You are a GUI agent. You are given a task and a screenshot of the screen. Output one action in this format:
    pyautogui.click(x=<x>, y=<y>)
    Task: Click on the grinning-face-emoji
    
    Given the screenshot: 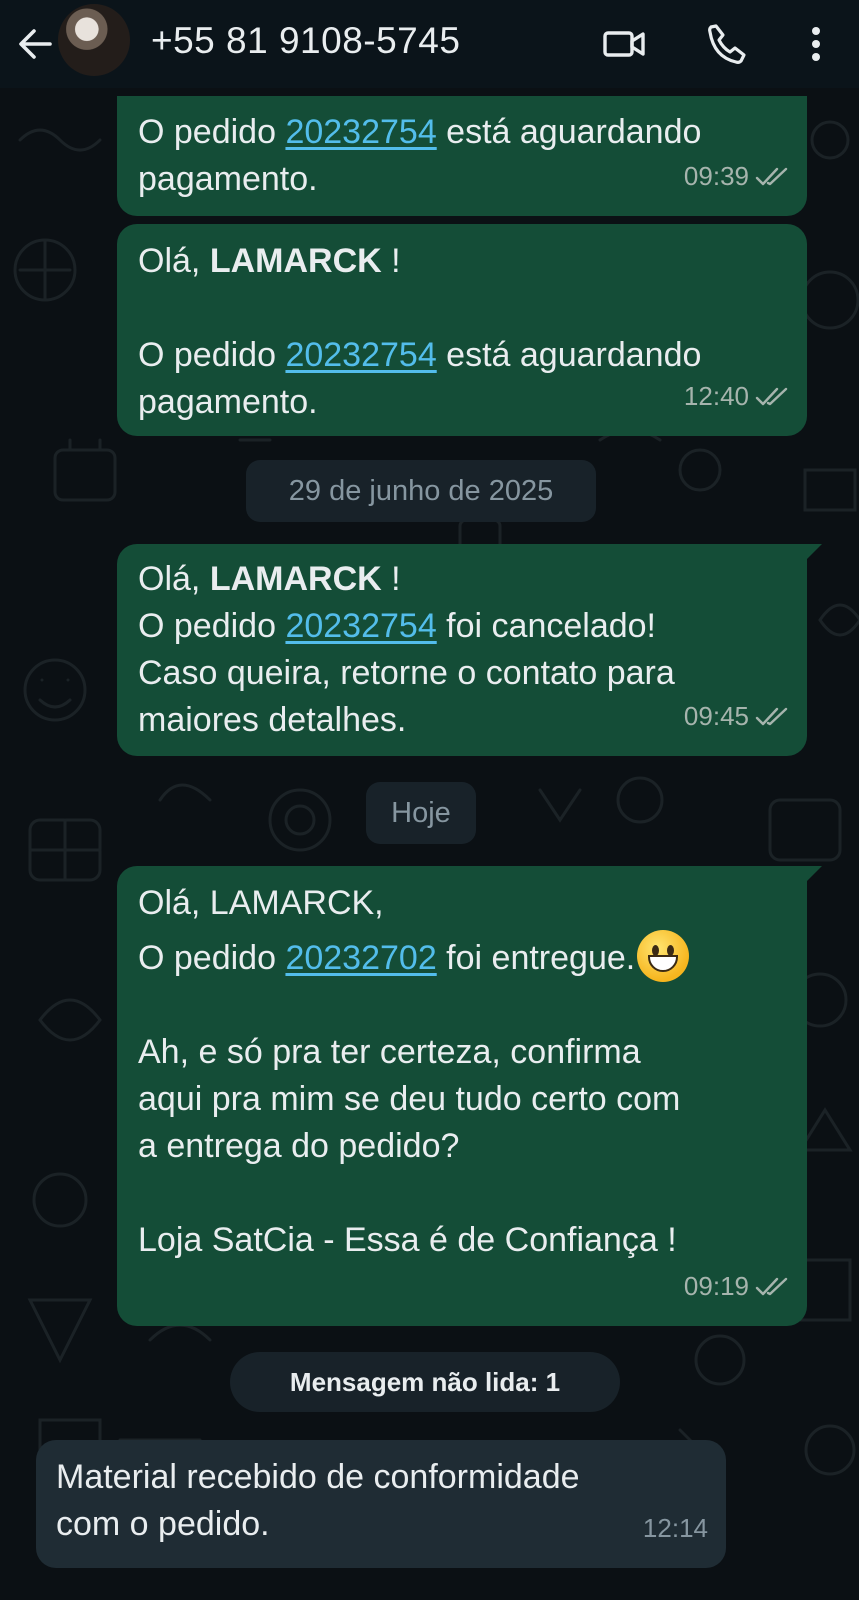 What is the action you would take?
    pyautogui.click(x=663, y=956)
    